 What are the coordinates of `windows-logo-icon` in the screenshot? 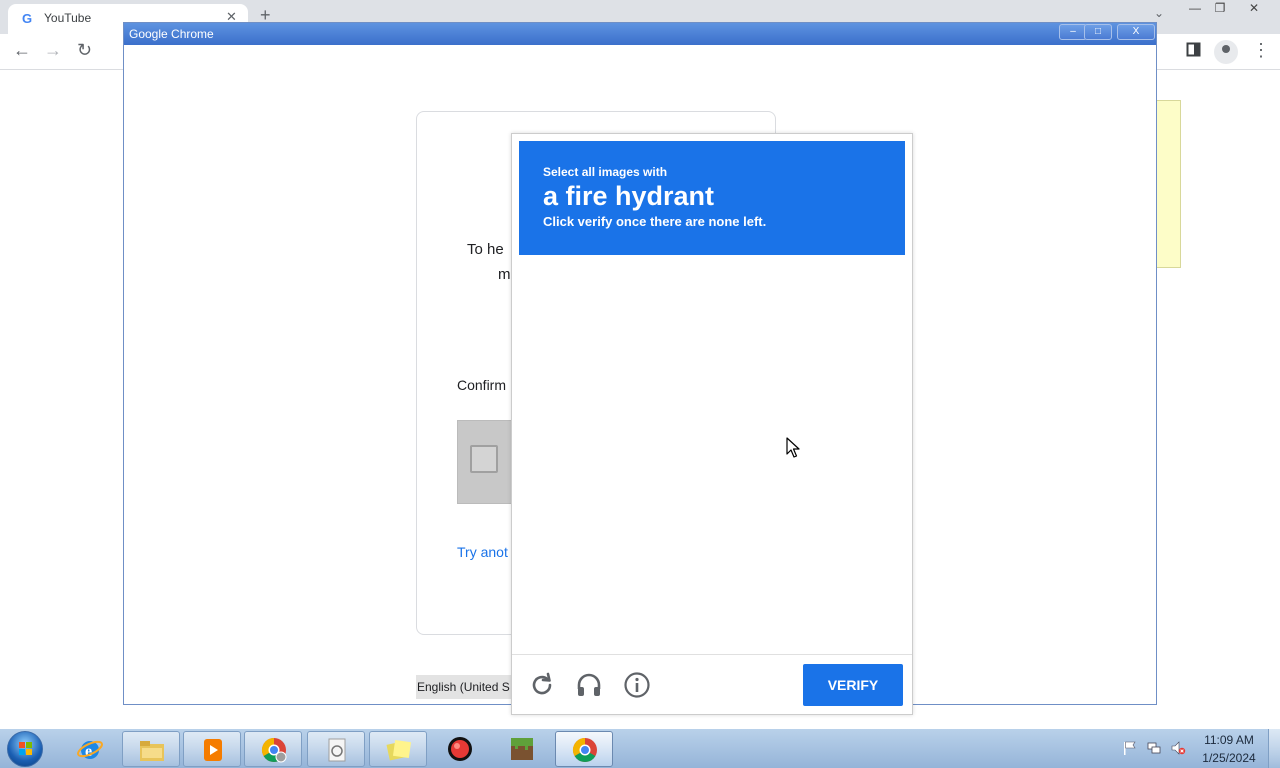 It's located at (25, 748).